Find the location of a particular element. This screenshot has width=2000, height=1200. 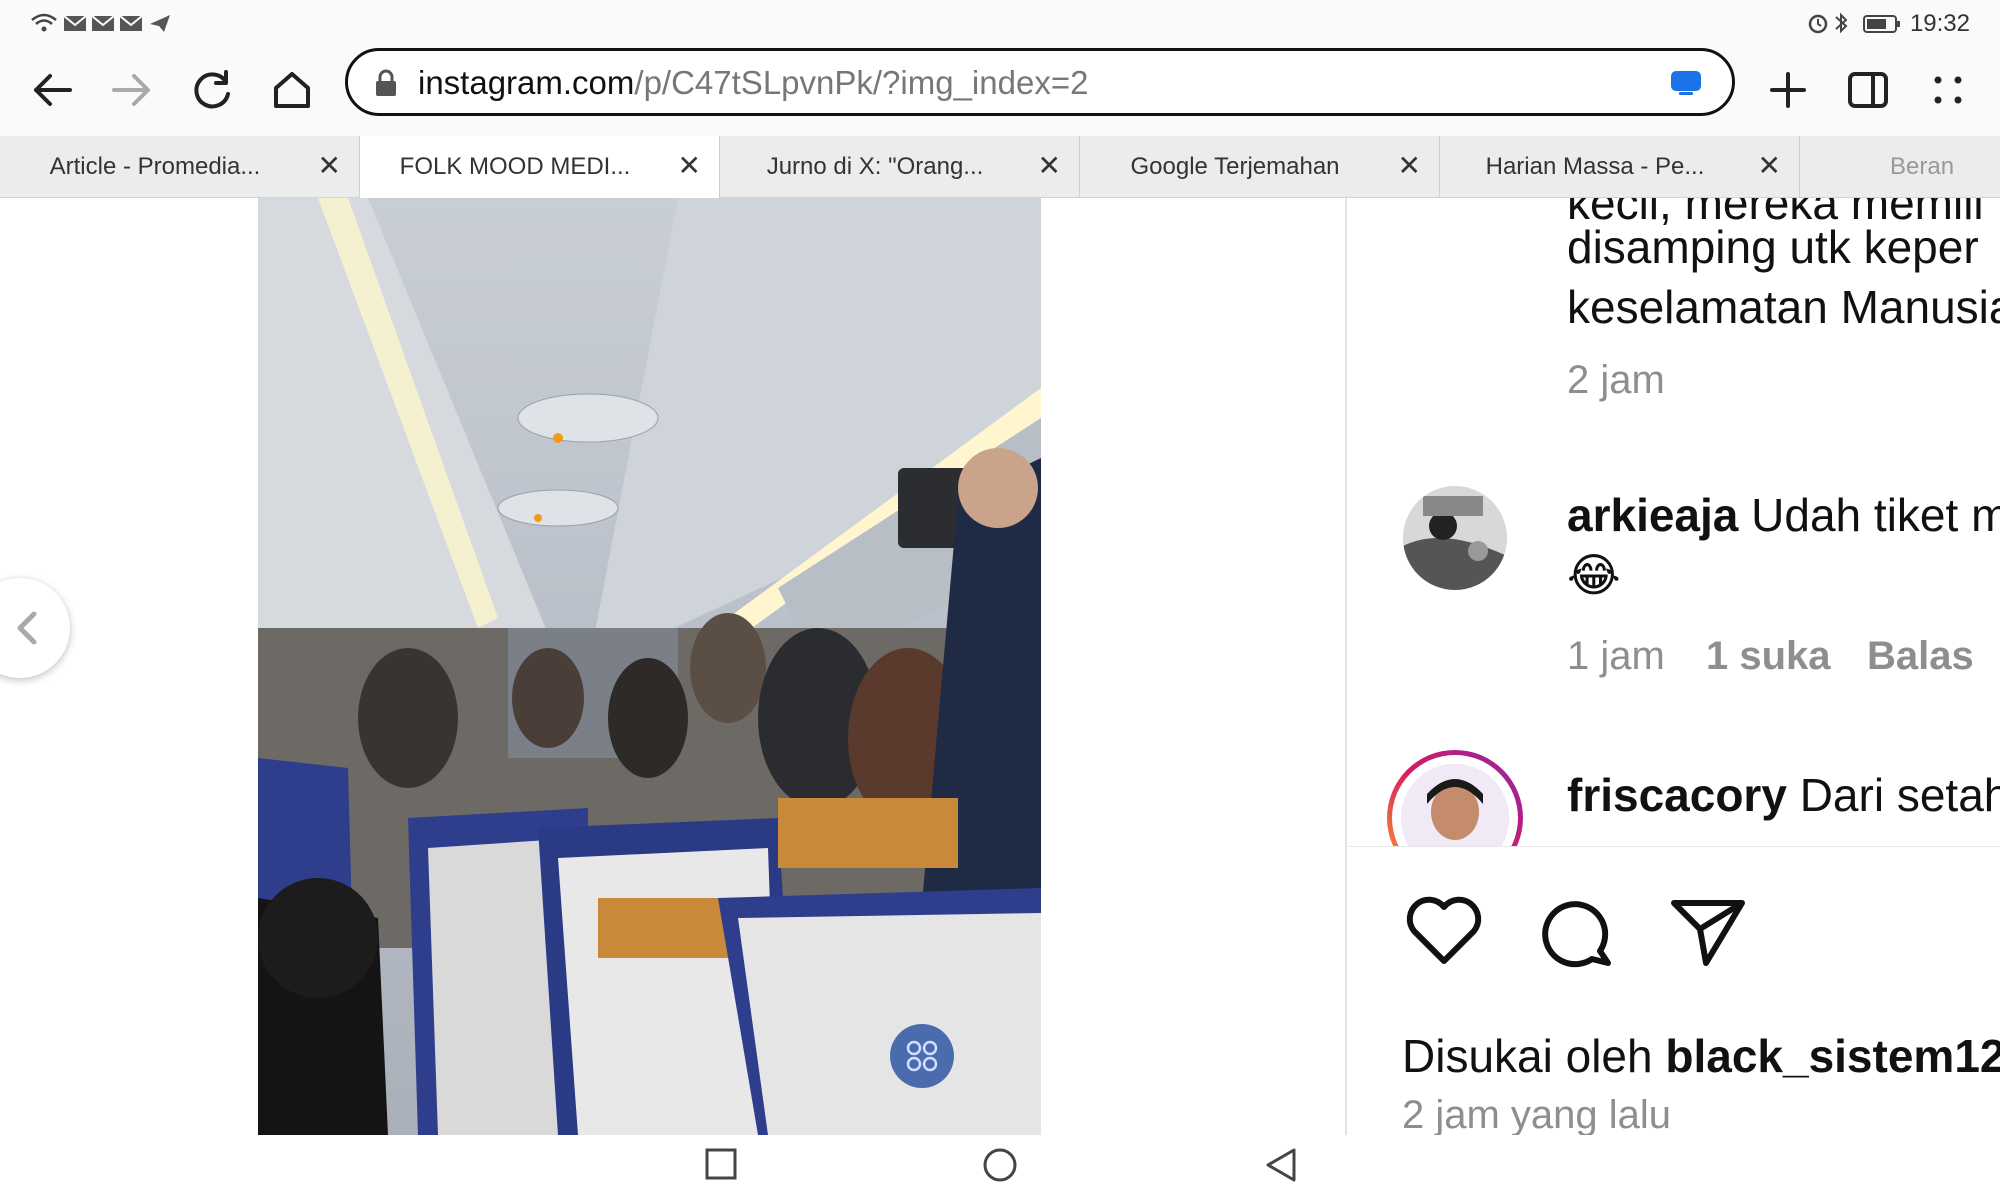

url-text: instagram.com/p/C47tSLpvnPk/?img_index=2 is located at coordinates (753, 83).